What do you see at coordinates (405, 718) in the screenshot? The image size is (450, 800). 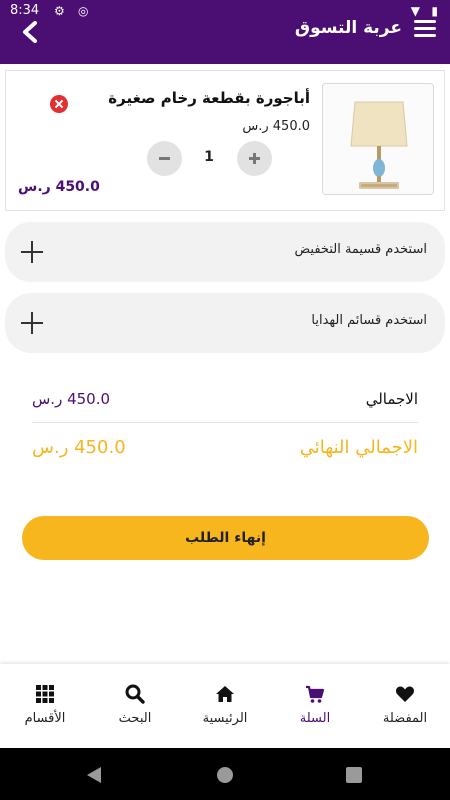 I see `nav-label-favorites: المفضلة` at bounding box center [405, 718].